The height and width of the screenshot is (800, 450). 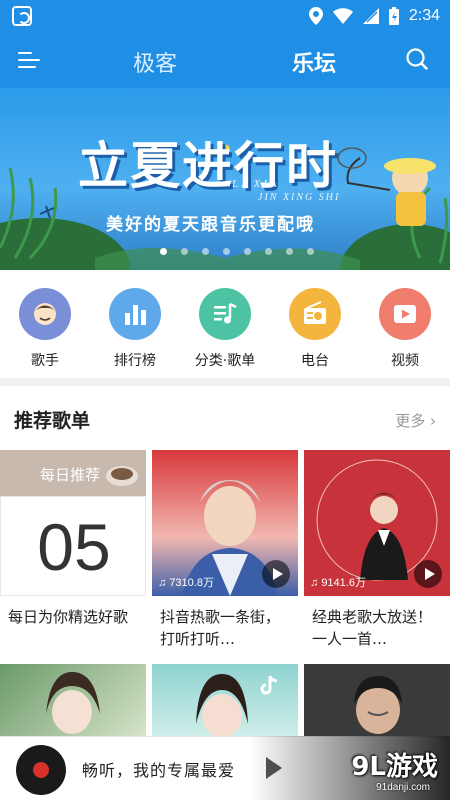 I want to click on battery-icon, so click(x=393, y=16).